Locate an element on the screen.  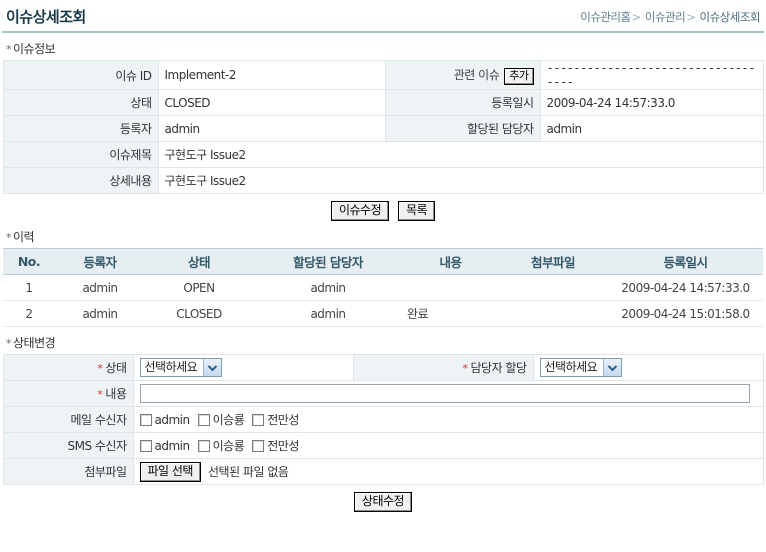
history-col-date: 등록일시 is located at coordinates (685, 261).